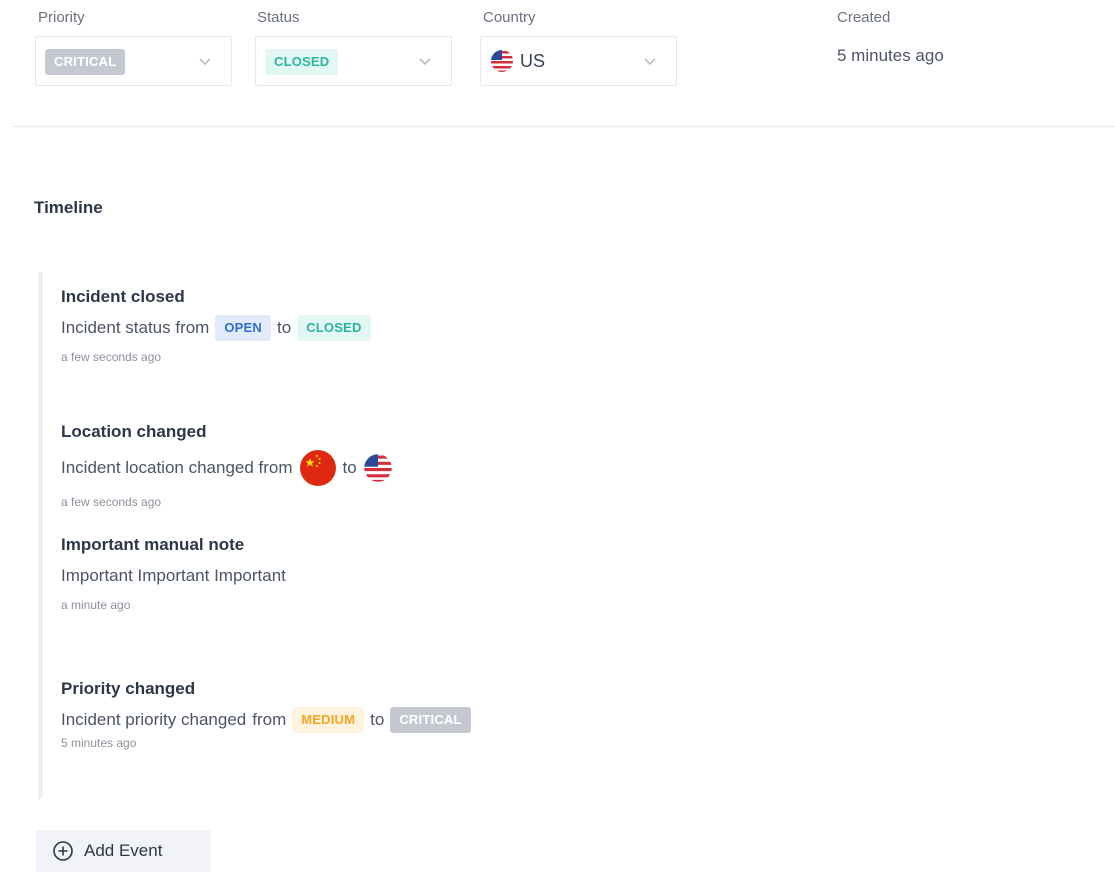 This screenshot has width=1115, height=872. Describe the element at coordinates (123, 296) in the screenshot. I see `event-title: Incident closed` at that location.